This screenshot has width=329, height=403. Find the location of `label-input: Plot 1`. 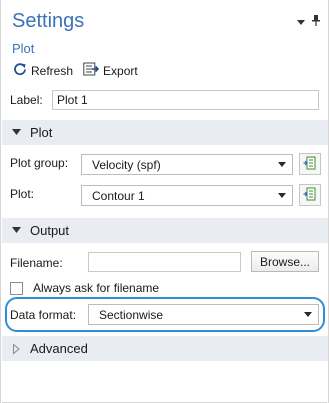

label-input: Plot 1 is located at coordinates (185, 100).